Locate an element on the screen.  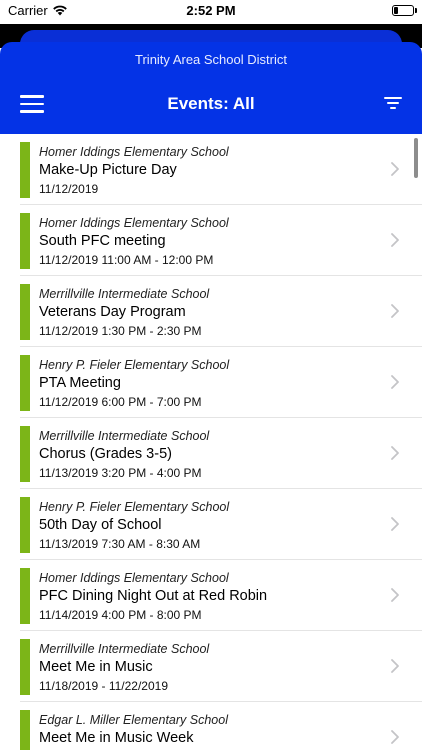
status-bar: Carrier 2:52 PM is located at coordinates (211, 12).